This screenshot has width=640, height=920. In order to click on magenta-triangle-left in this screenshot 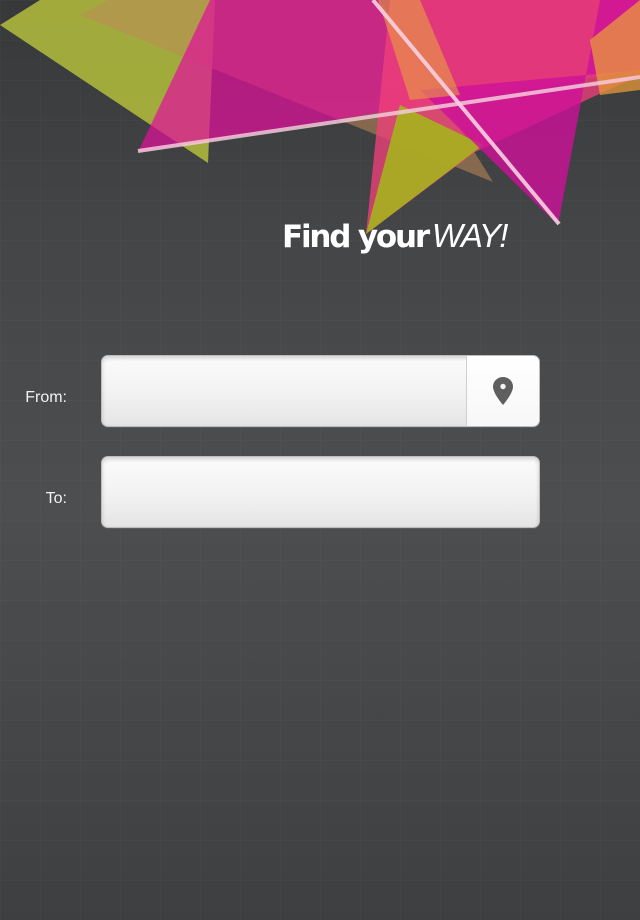, I will do `click(389, 76)`.